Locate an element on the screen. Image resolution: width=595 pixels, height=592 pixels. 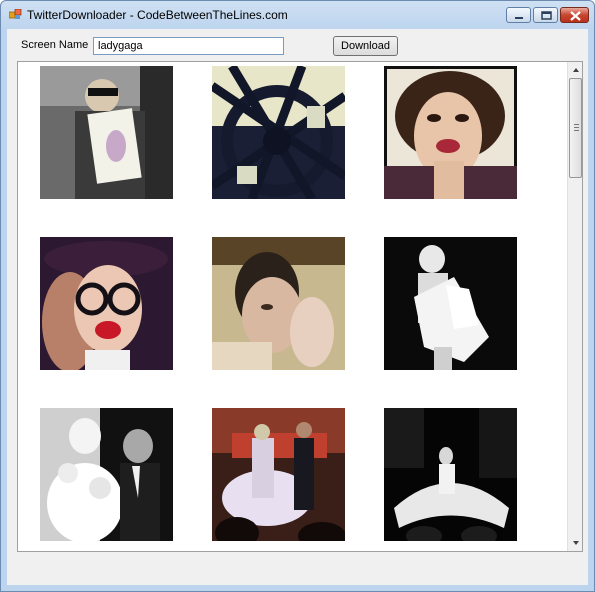
vertical-scrollbar is located at coordinates (574, 306).